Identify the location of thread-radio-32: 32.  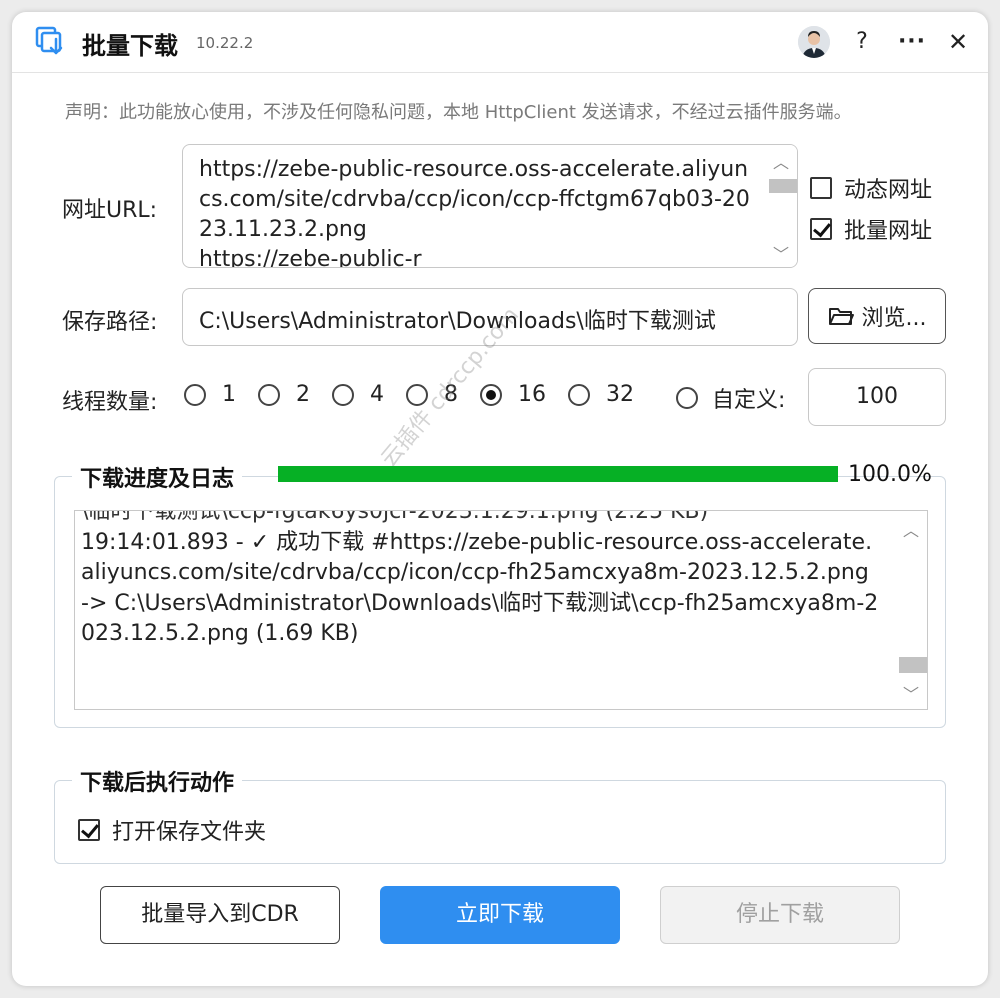
(601, 394).